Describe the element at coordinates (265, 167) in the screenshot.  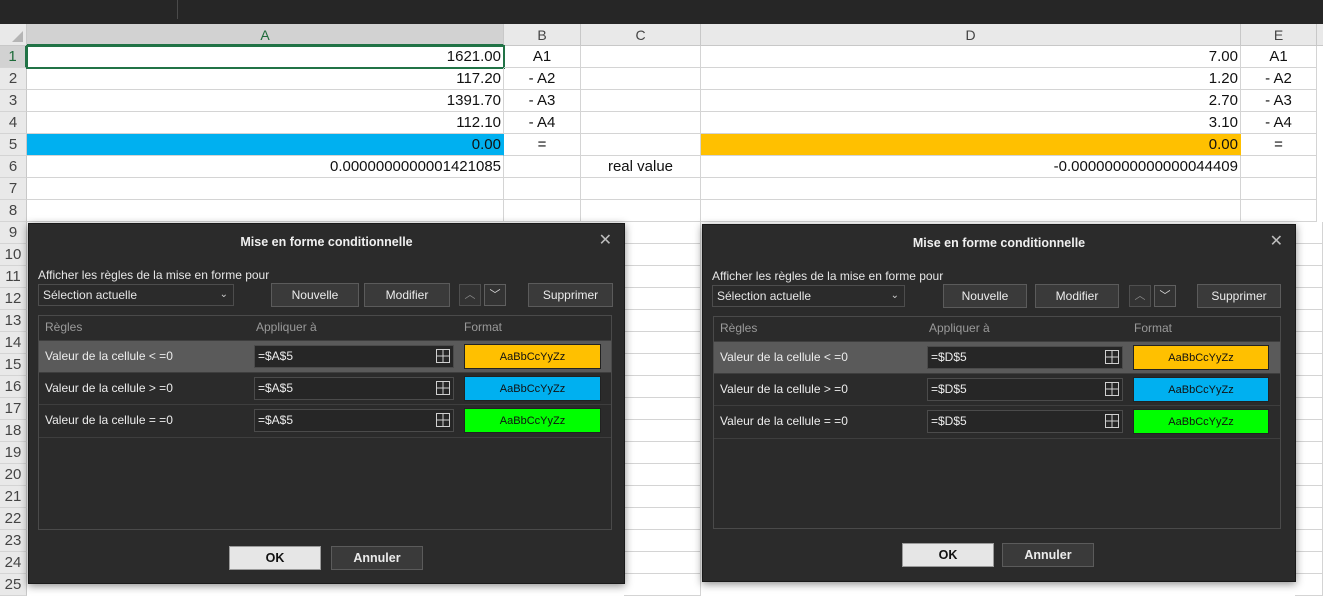
I see `cell-a6: 0.0000000000001421085` at that location.